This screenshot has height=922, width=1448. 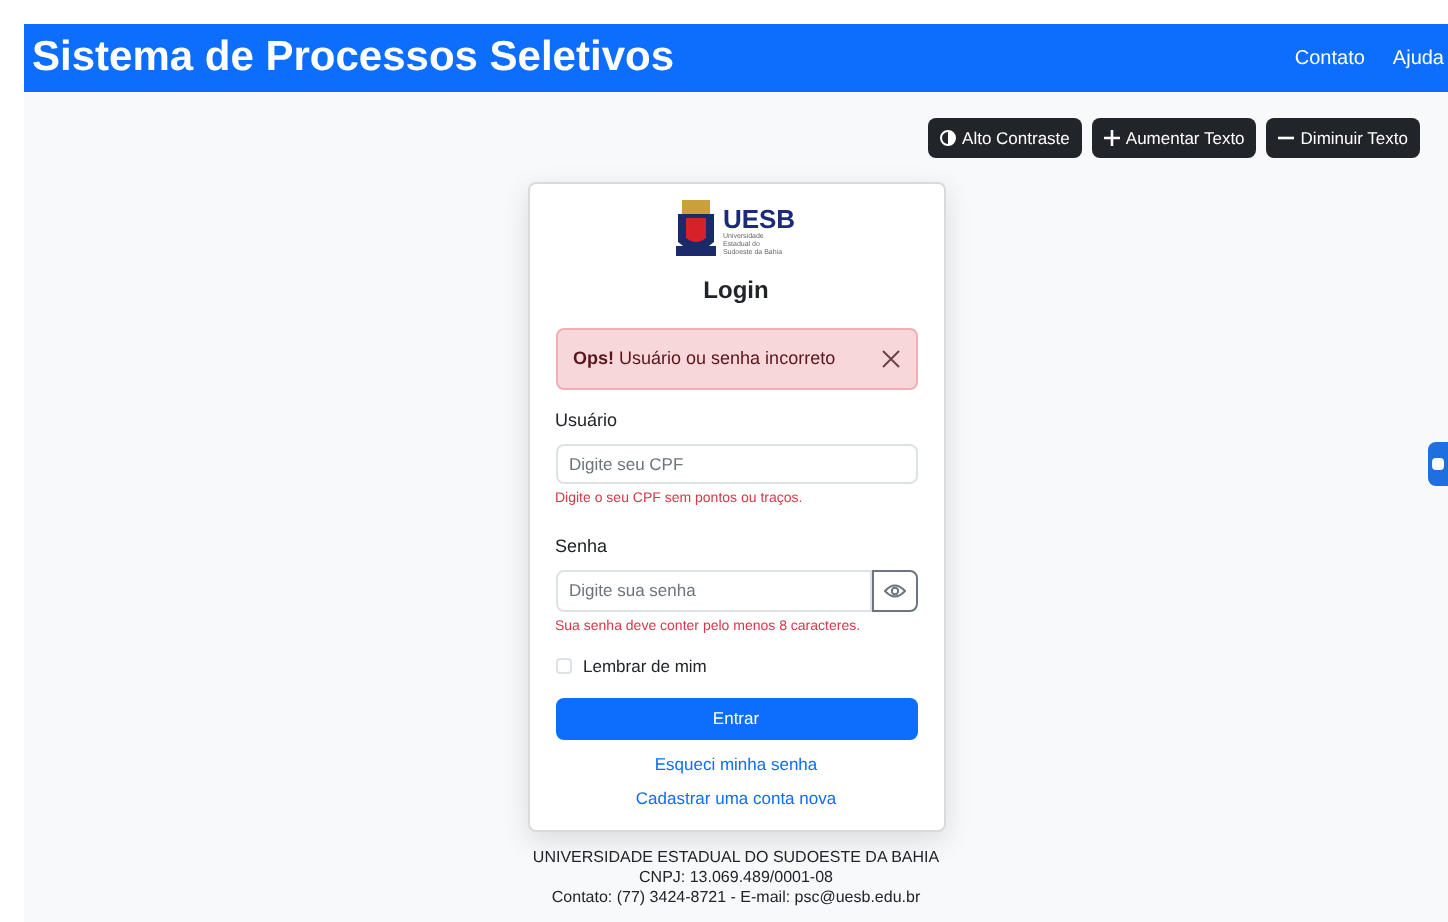 What do you see at coordinates (353, 58) in the screenshot?
I see `site-title: Sistema de Processos Seletivos` at bounding box center [353, 58].